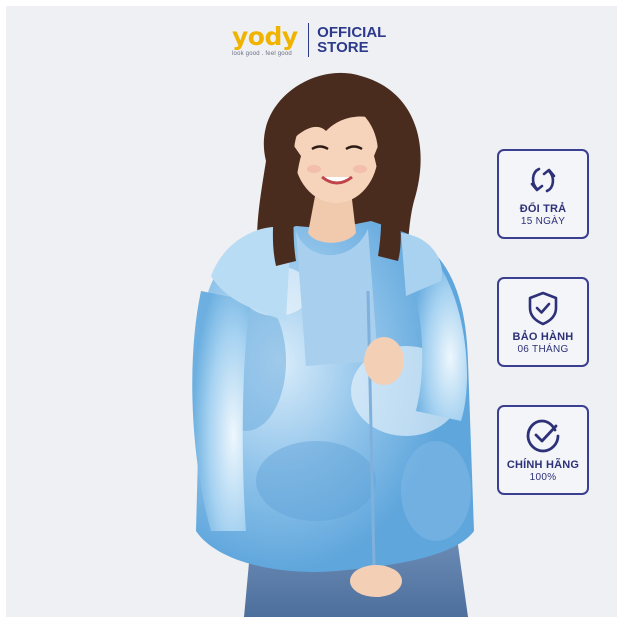  Describe the element at coordinates (543, 209) in the screenshot. I see `badge-title: ĐỔI TRẢ` at that location.